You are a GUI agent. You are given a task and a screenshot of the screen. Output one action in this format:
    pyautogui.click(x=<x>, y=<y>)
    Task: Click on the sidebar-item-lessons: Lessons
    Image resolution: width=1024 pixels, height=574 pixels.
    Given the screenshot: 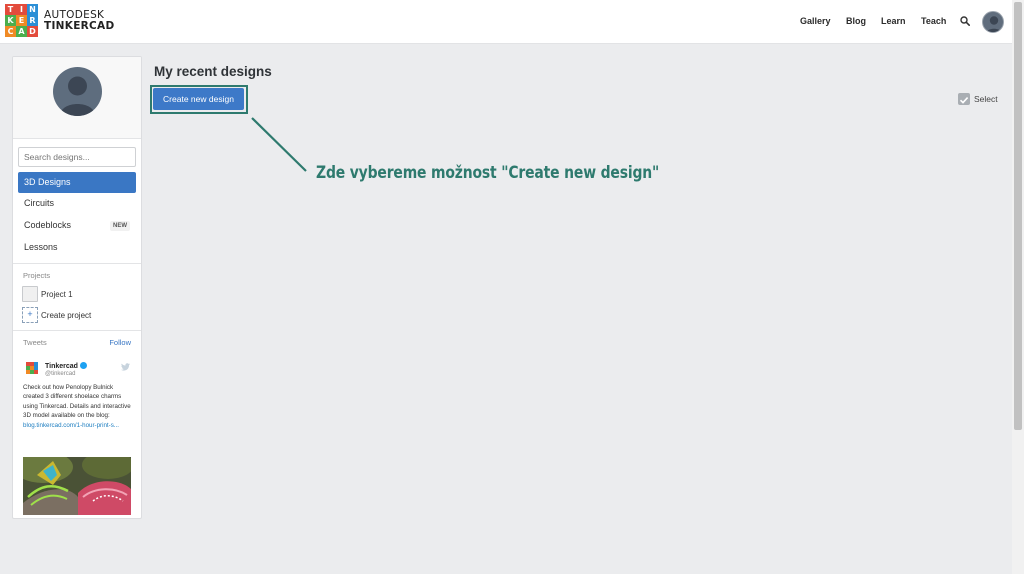 What is the action you would take?
    pyautogui.click(x=77, y=247)
    